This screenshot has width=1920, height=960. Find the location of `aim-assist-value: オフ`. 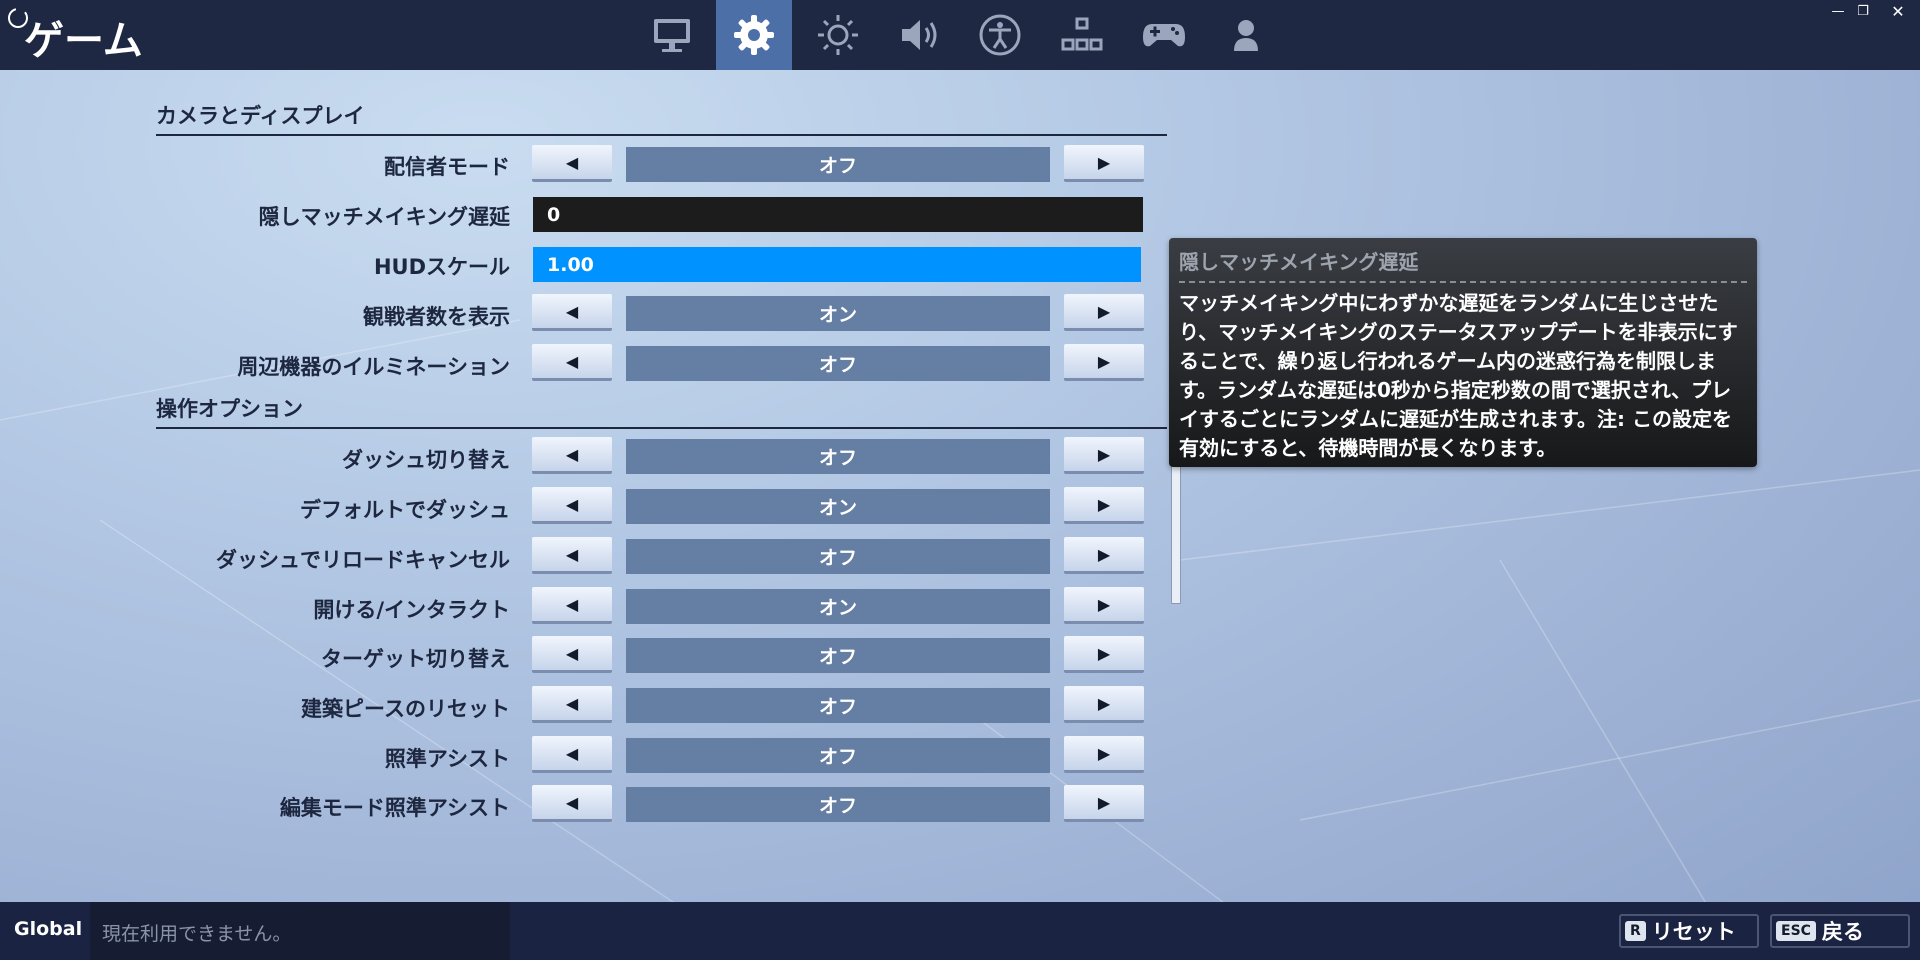

aim-assist-value: オフ is located at coordinates (838, 755).